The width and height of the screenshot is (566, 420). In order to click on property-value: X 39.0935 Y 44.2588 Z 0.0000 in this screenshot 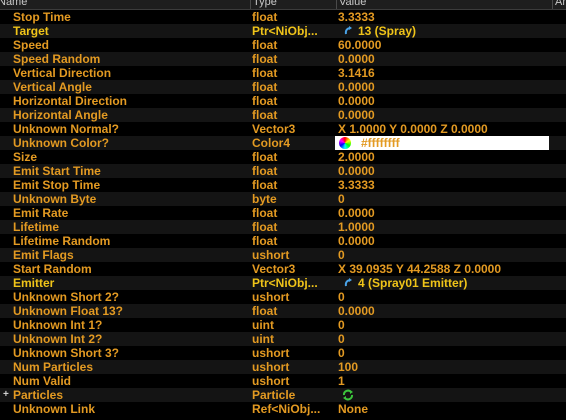, I will do `click(444, 269)`.